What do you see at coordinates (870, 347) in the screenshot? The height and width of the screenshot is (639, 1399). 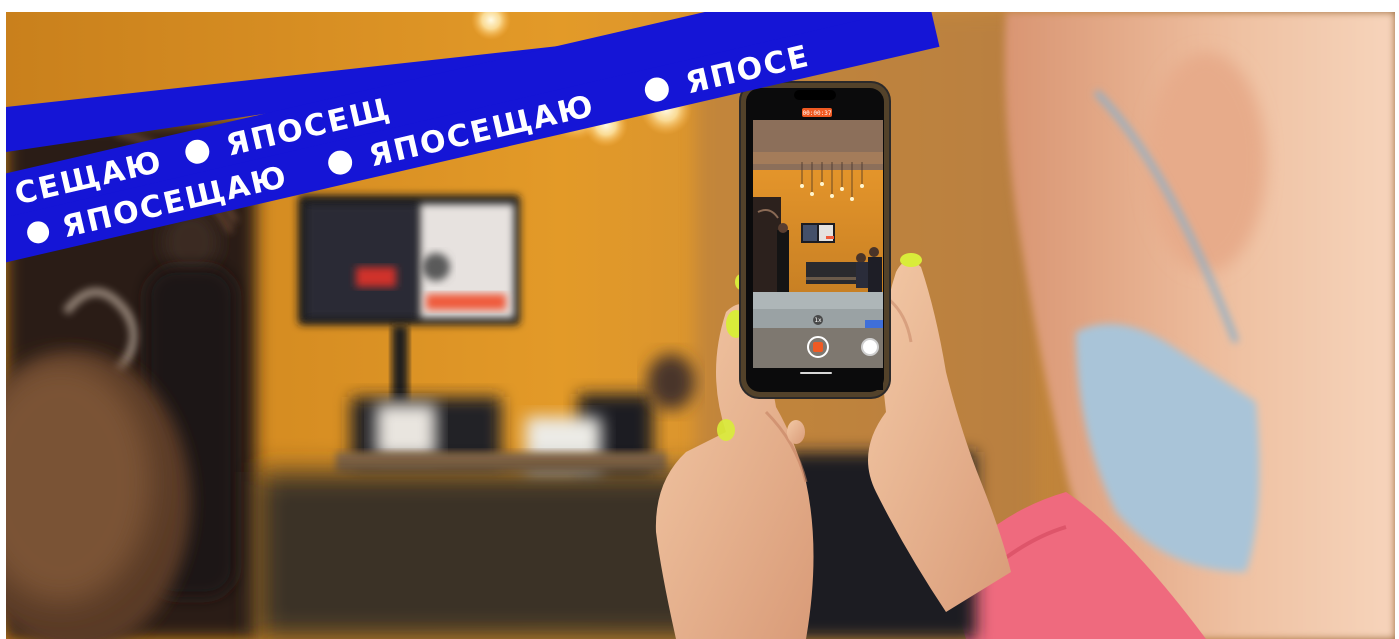 I see `photo-capture-button` at bounding box center [870, 347].